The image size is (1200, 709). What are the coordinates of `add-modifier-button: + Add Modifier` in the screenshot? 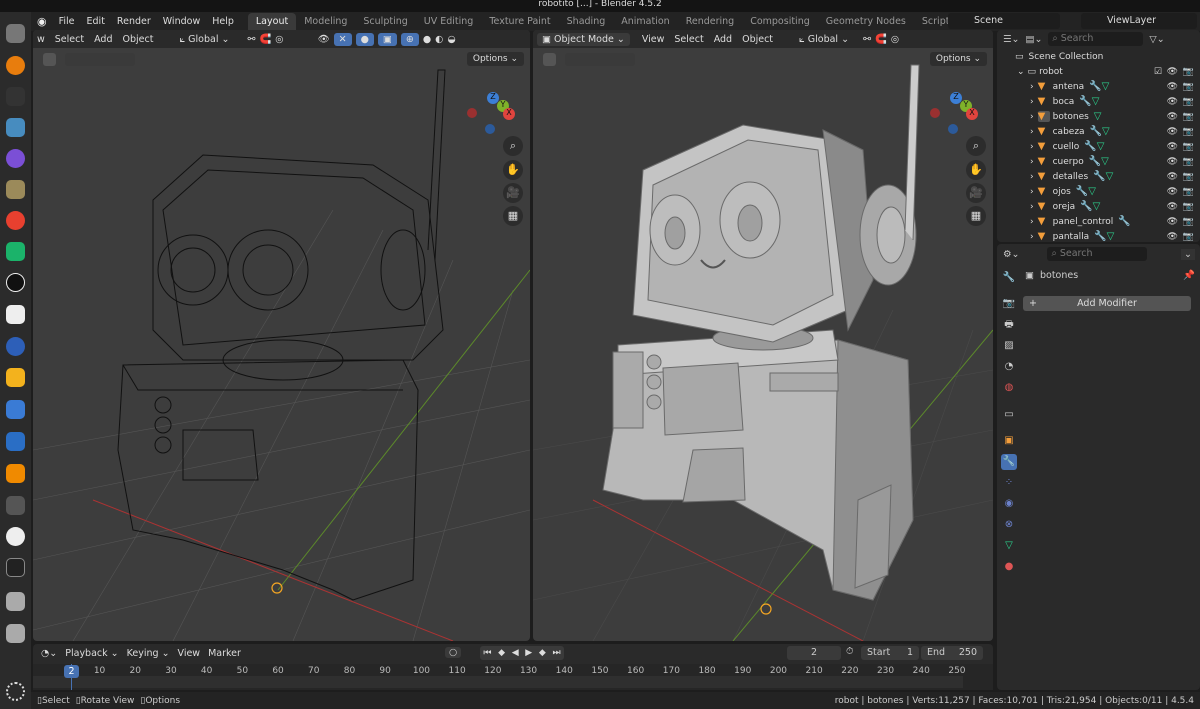 It's located at (1107, 303).